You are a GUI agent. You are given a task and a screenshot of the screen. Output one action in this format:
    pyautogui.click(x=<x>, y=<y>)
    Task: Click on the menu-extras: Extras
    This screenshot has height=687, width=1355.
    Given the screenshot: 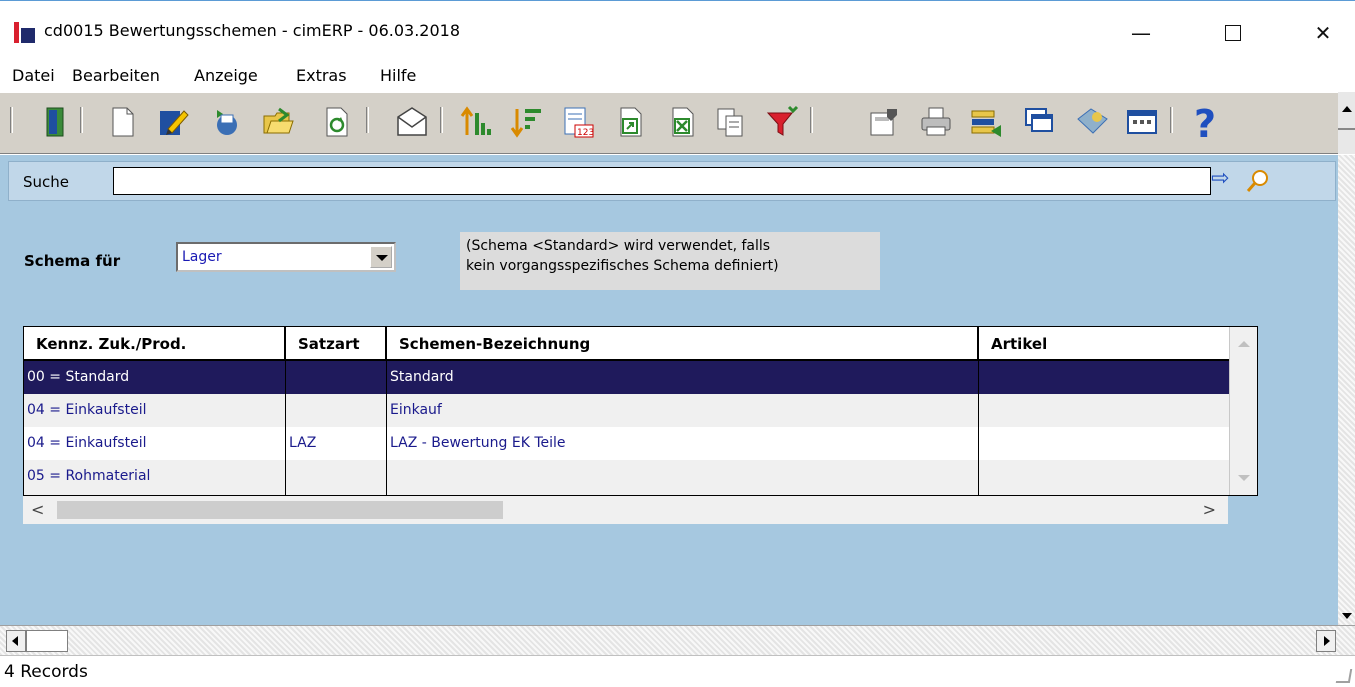 What is the action you would take?
    pyautogui.click(x=321, y=75)
    